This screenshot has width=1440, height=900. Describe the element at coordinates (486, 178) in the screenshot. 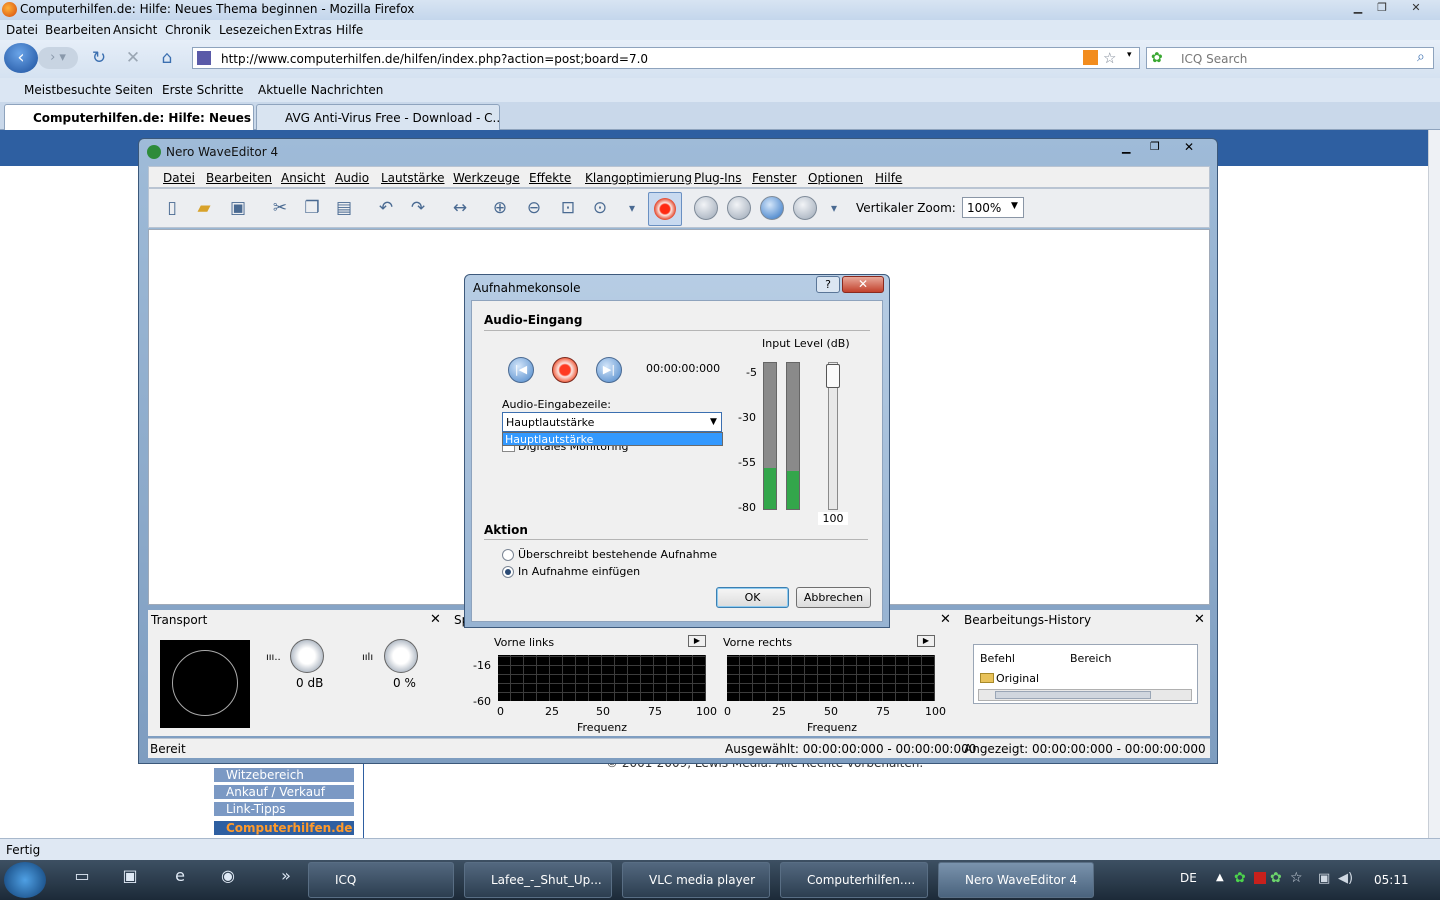

I see `nero-menu-werkzeuge: Werkzeuge` at that location.